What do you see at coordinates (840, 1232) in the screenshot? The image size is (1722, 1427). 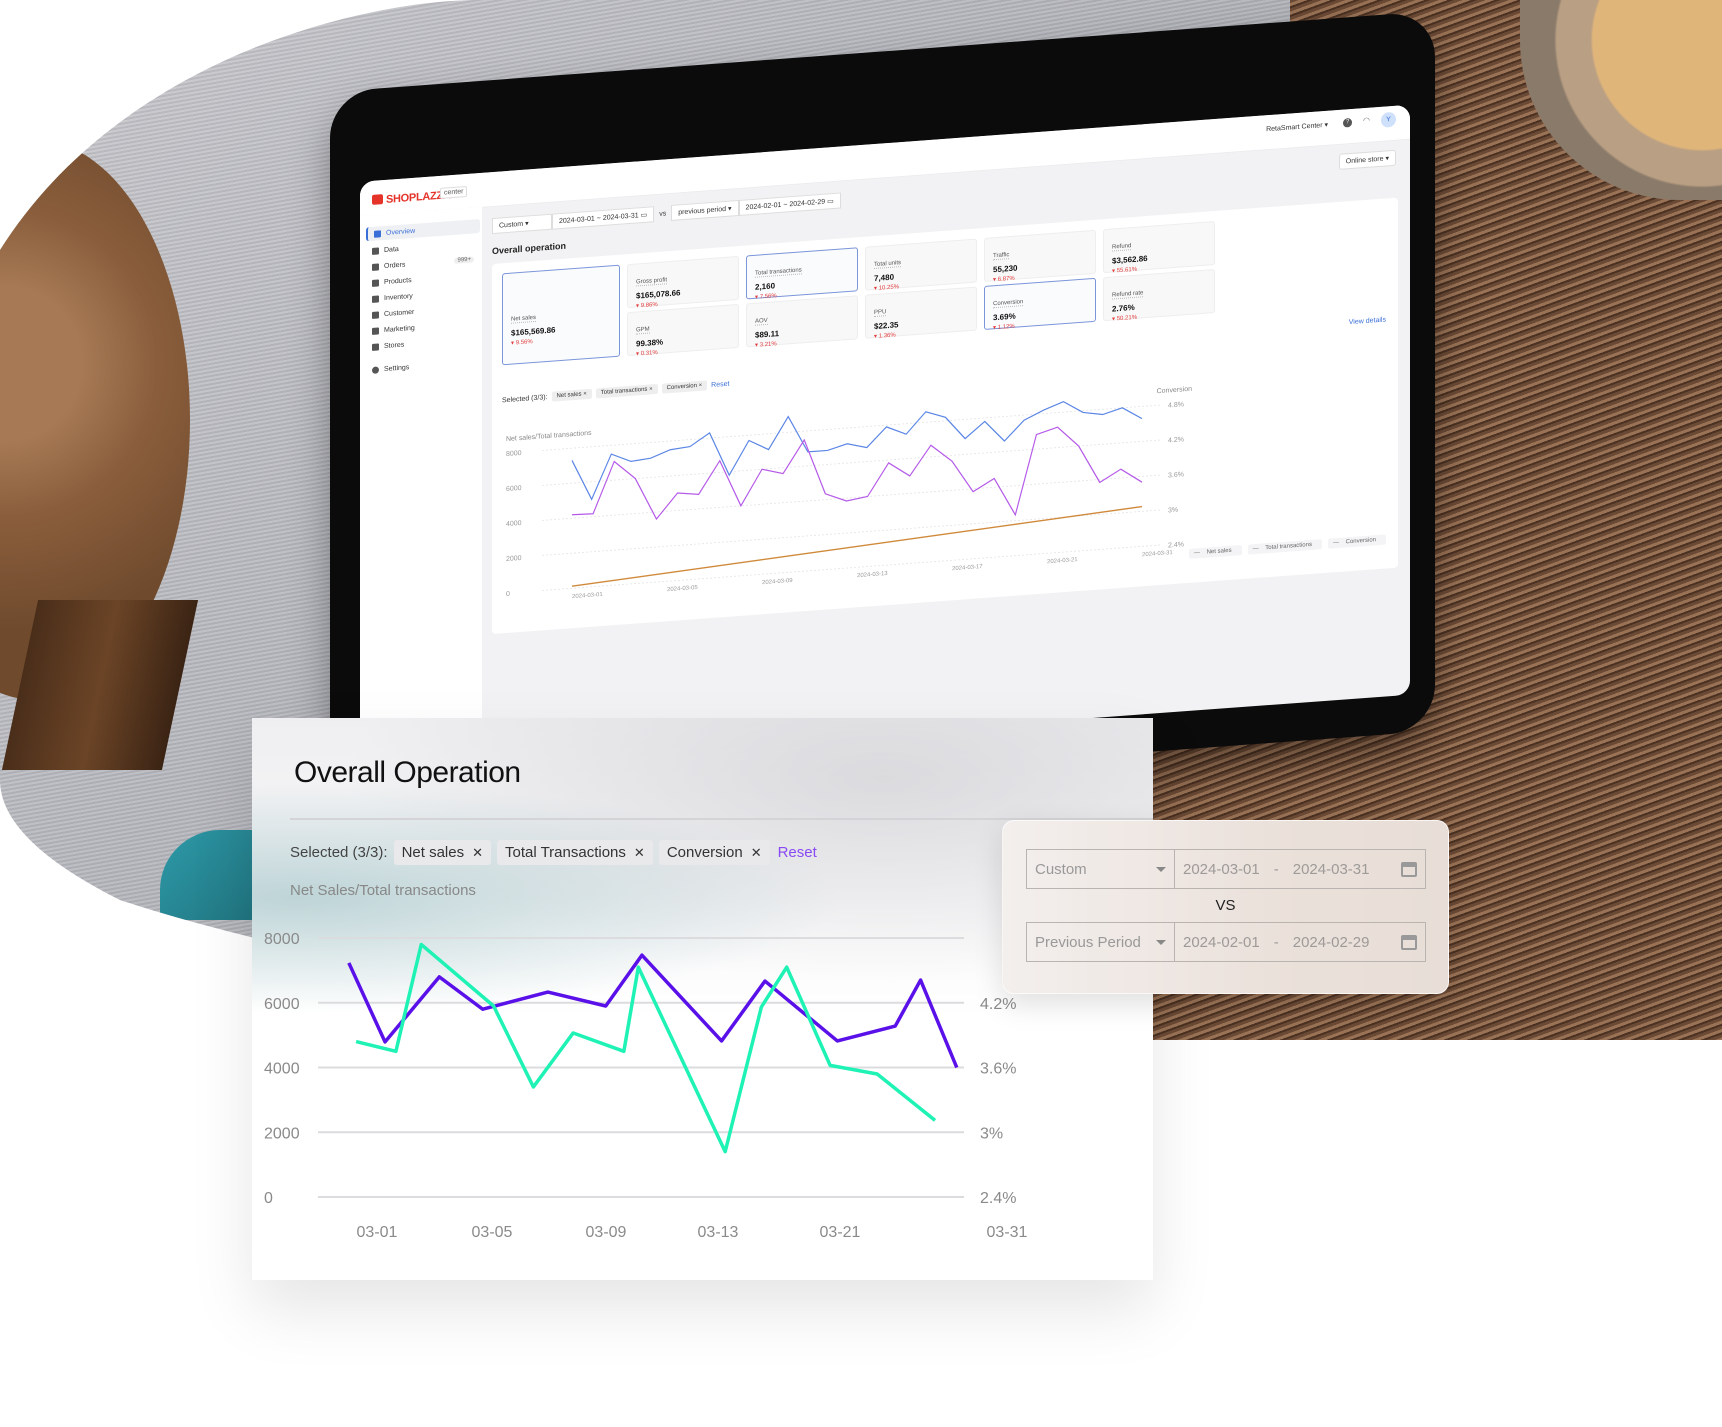 I see `x-tick-label: 03-21` at bounding box center [840, 1232].